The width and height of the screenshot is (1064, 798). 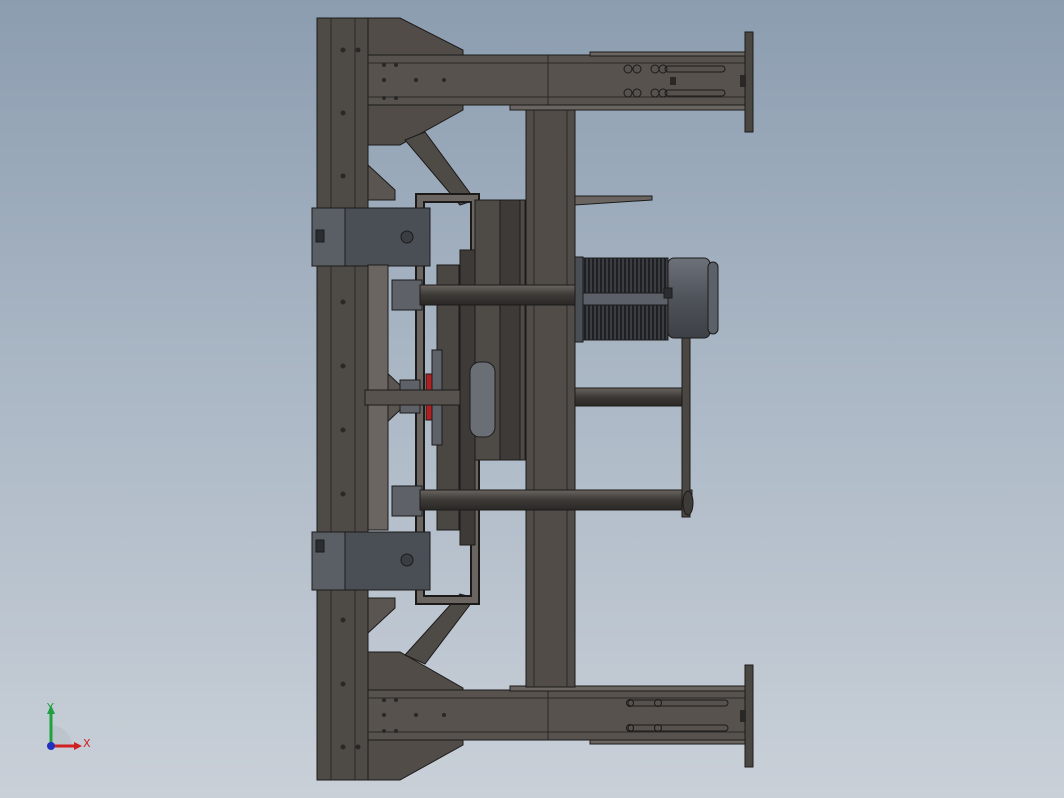 What do you see at coordinates (556, 500) in the screenshot?
I see `lower-shaft` at bounding box center [556, 500].